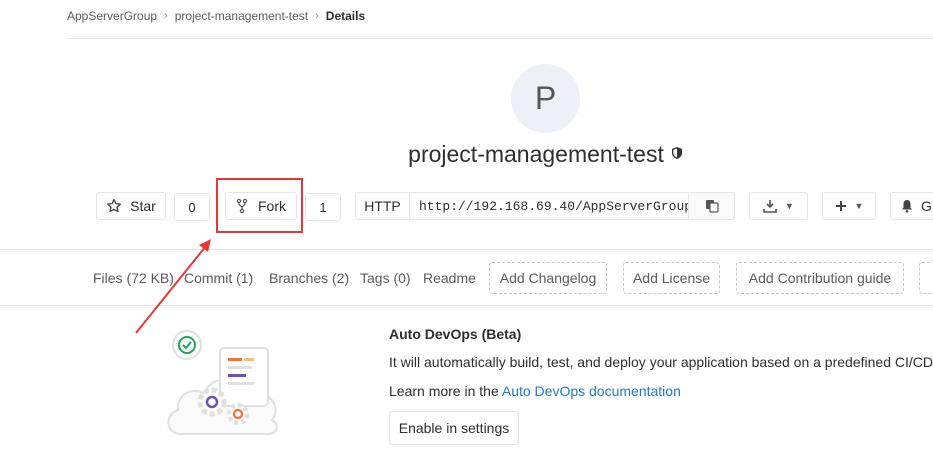  What do you see at coordinates (173, 286) in the screenshot?
I see `annotation-arrow` at bounding box center [173, 286].